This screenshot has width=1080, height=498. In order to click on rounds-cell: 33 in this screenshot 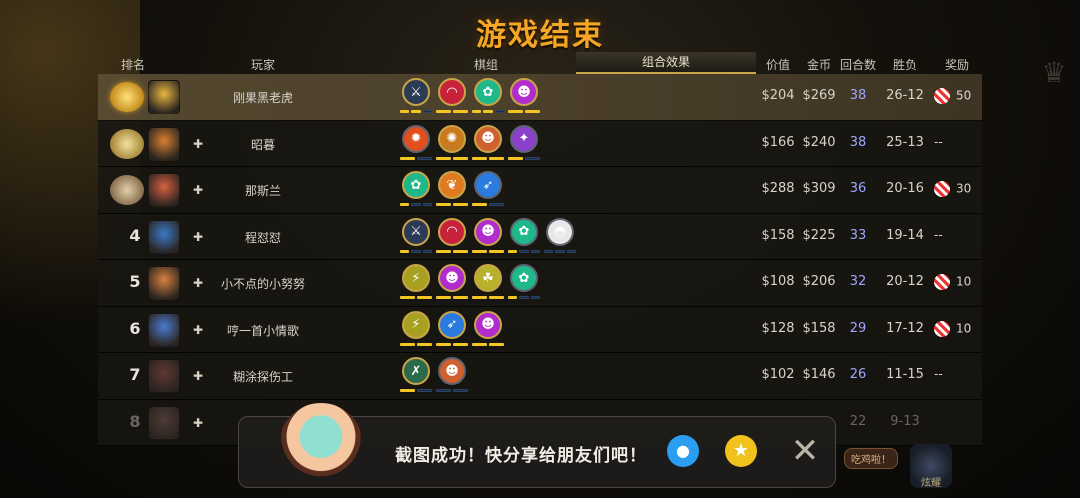, I will do `click(858, 235)`.